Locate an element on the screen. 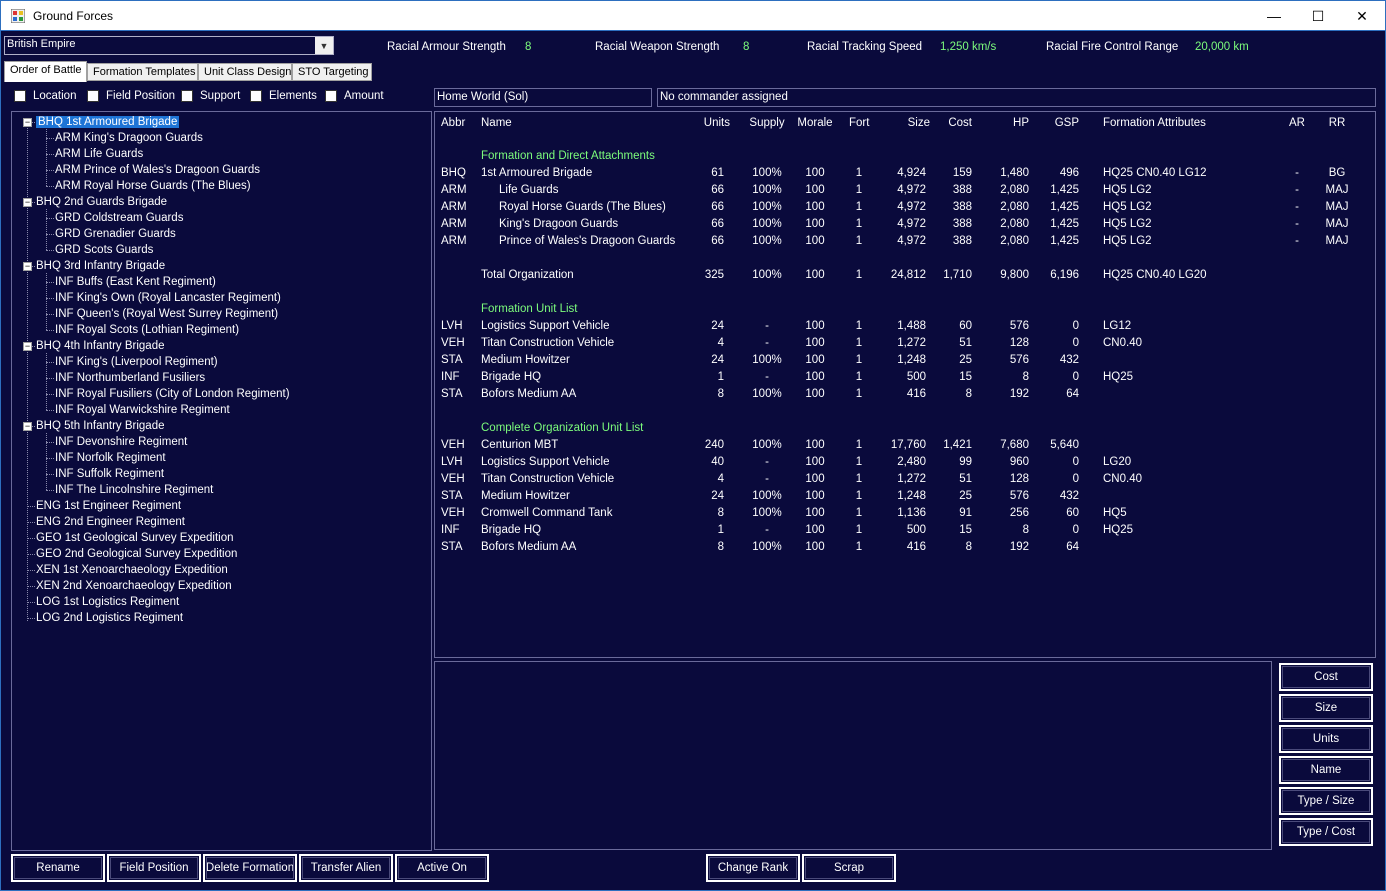 Image resolution: width=1386 pixels, height=891 pixels. tree-item-label: LOG 2nd Logistics Regiment is located at coordinates (110, 618).